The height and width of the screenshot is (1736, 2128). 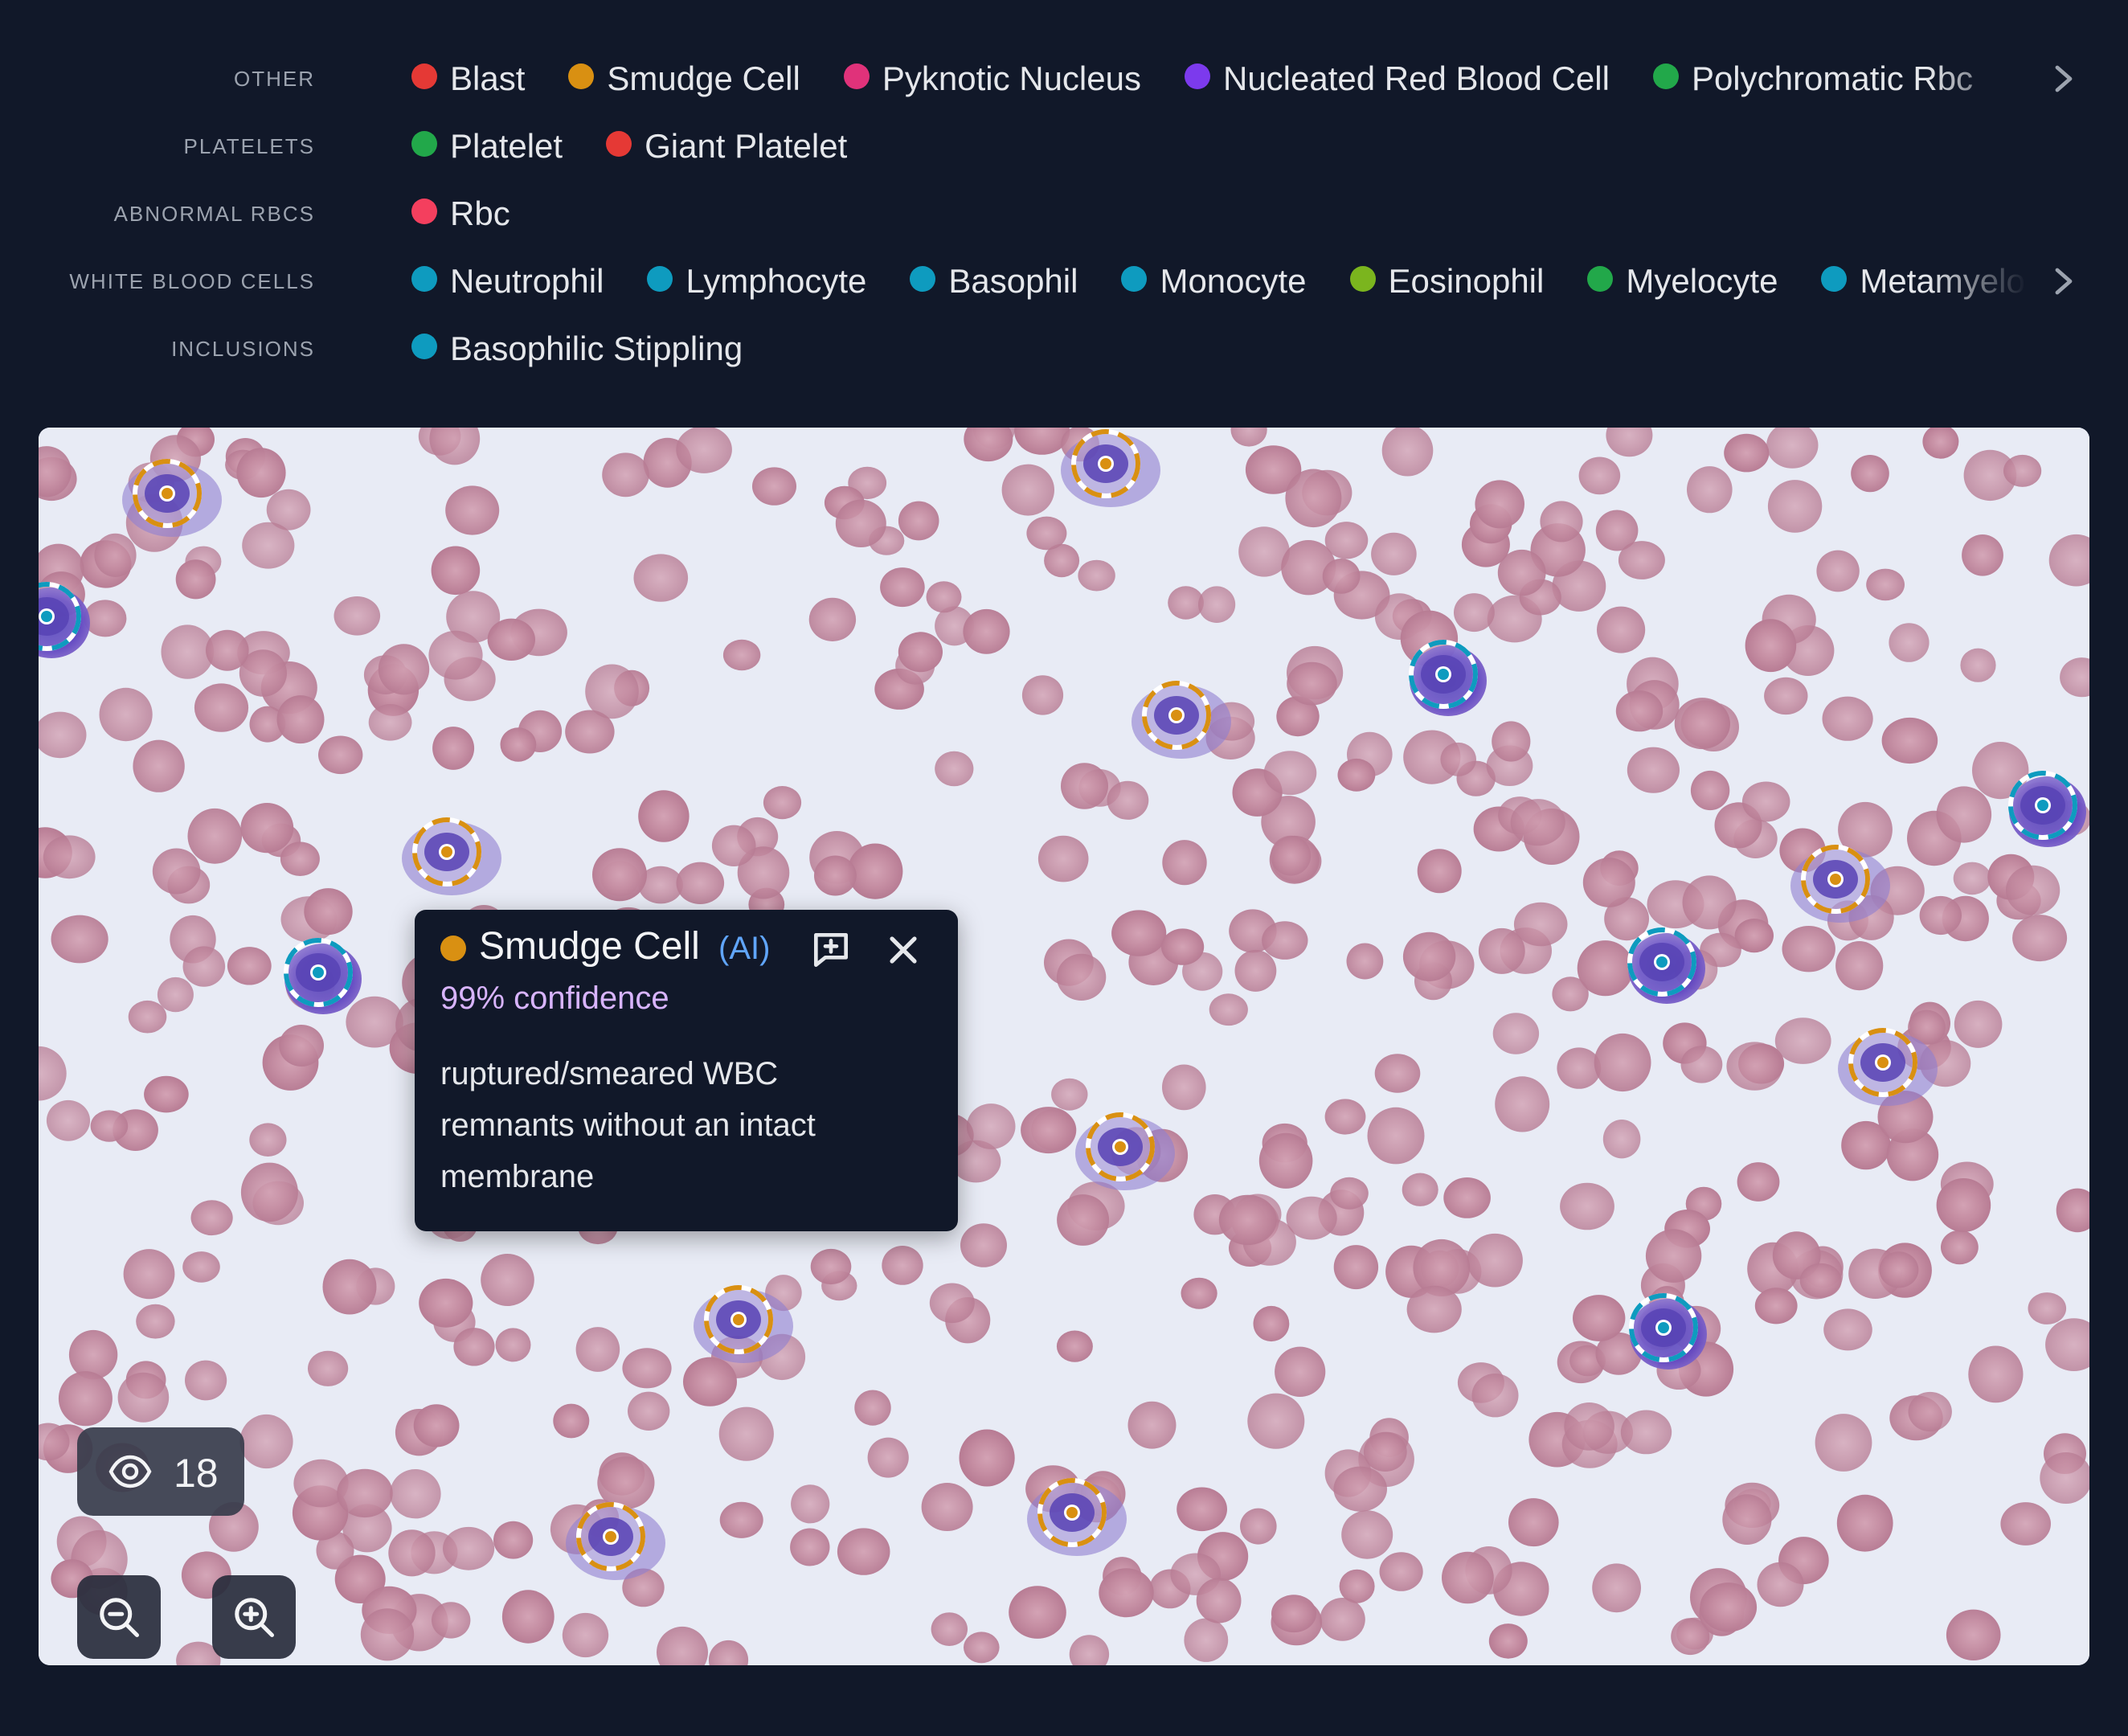 What do you see at coordinates (1219, 214) in the screenshot?
I see `legend-items: Rbc` at bounding box center [1219, 214].